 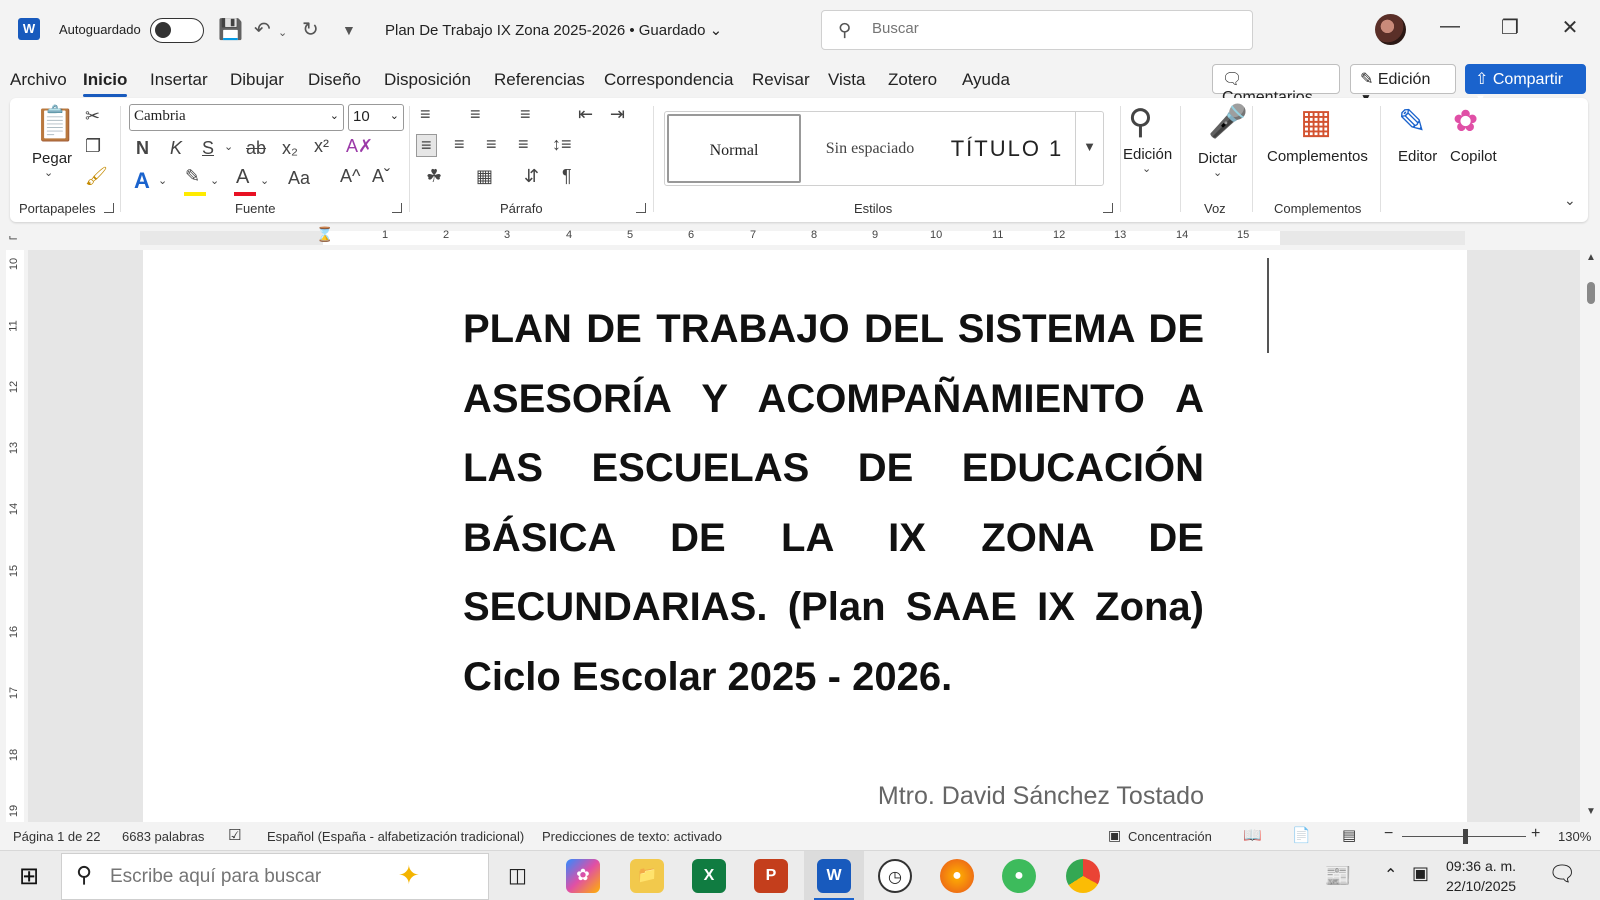 What do you see at coordinates (709, 876) in the screenshot?
I see `excel-icon: X` at bounding box center [709, 876].